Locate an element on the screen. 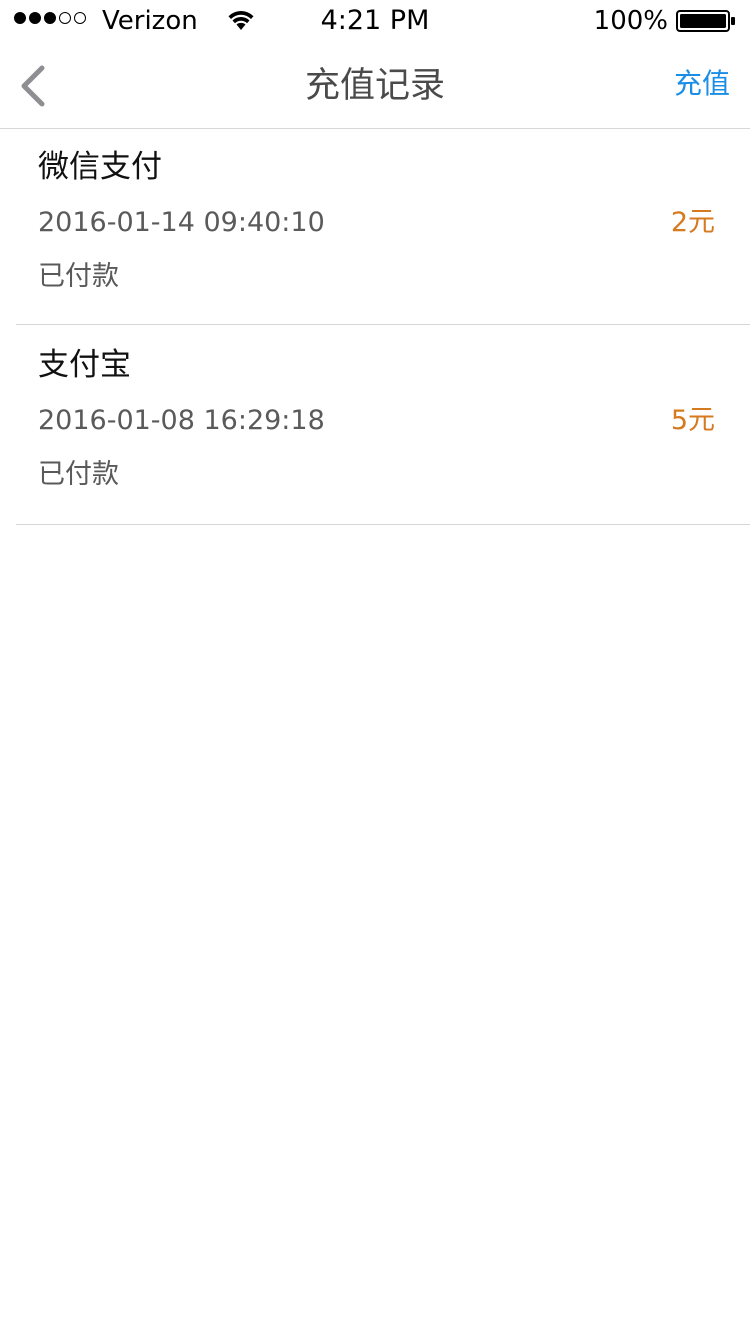  recharge-button: 充值 is located at coordinates (702, 84).